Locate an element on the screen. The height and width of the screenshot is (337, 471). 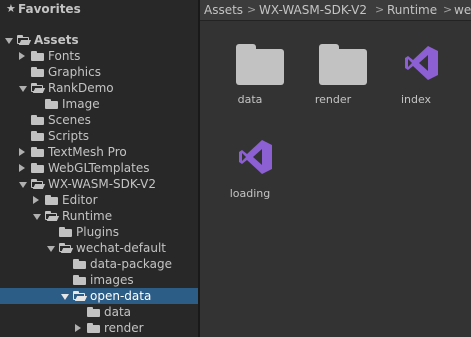
tree-item-label: Scripts is located at coordinates (69, 136).